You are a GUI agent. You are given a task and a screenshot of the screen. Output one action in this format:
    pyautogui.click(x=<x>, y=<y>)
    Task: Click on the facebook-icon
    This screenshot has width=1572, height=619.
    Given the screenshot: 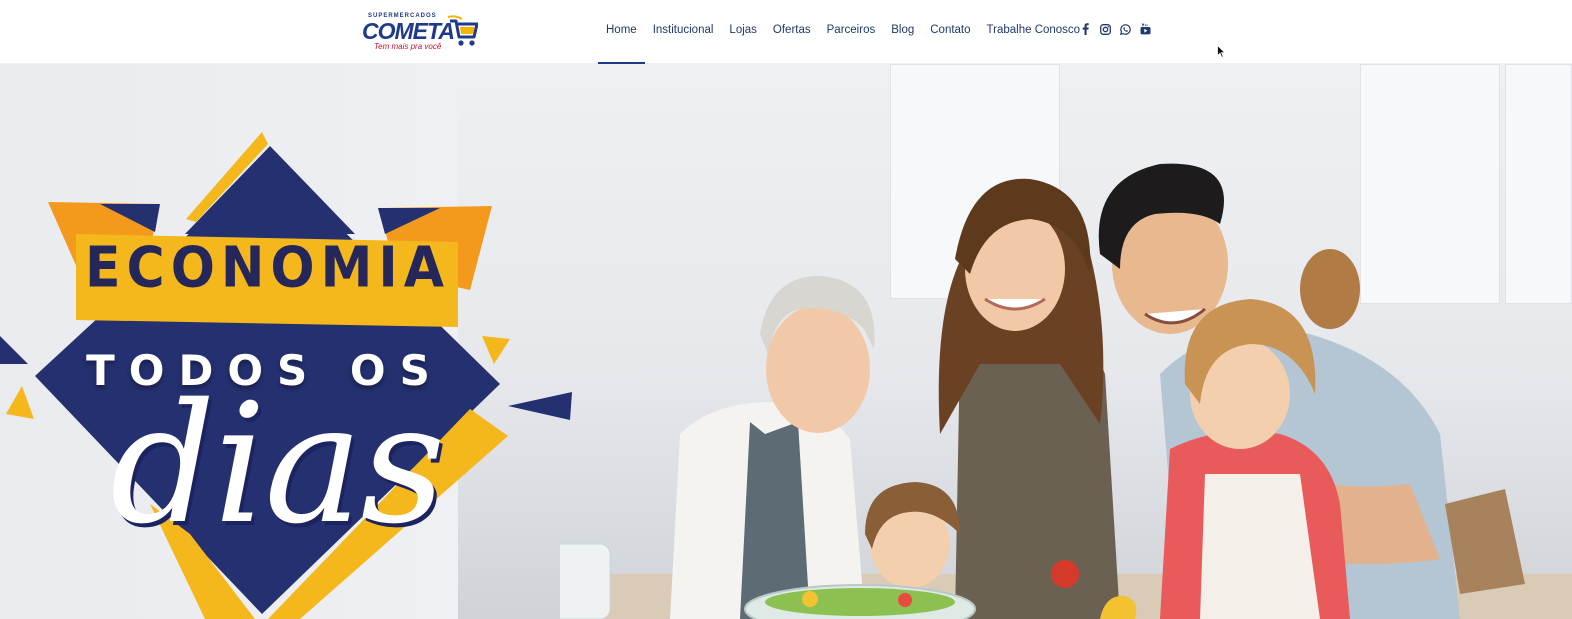 What is the action you would take?
    pyautogui.click(x=1085, y=29)
    